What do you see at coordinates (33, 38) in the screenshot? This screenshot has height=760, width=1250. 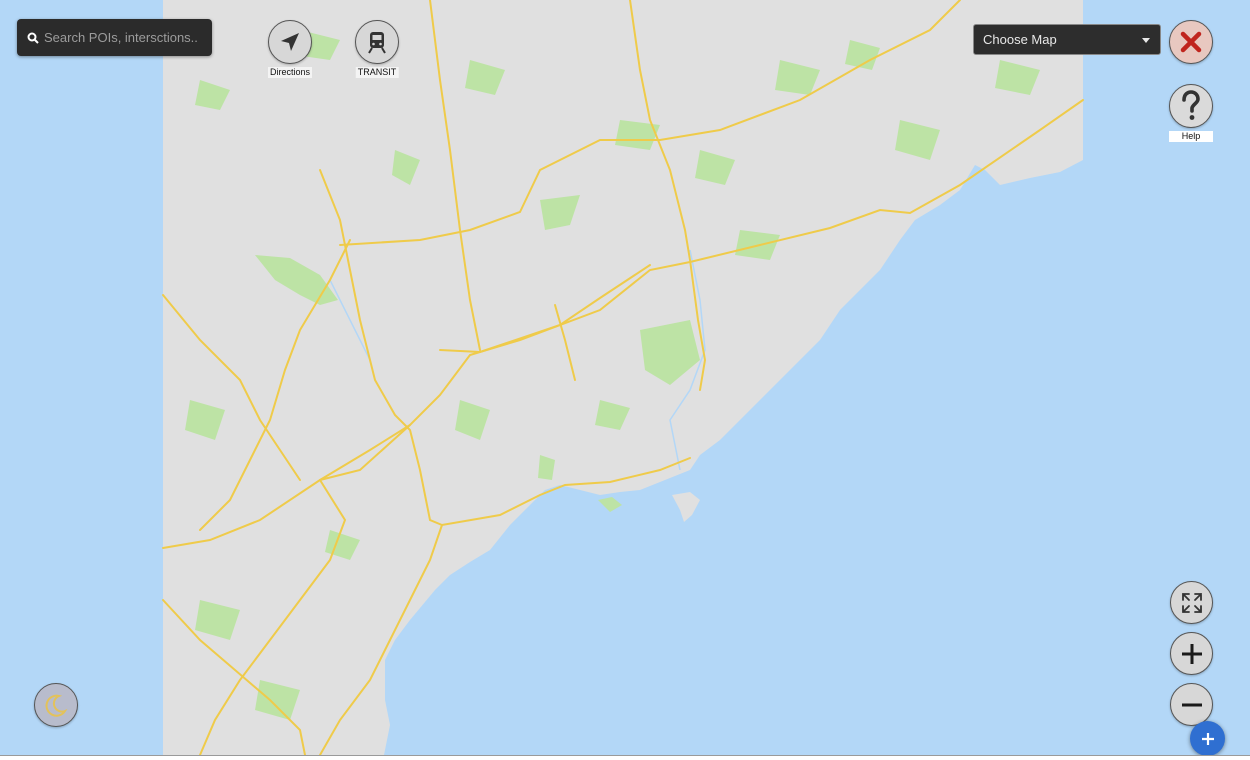 I see `search-icon` at bounding box center [33, 38].